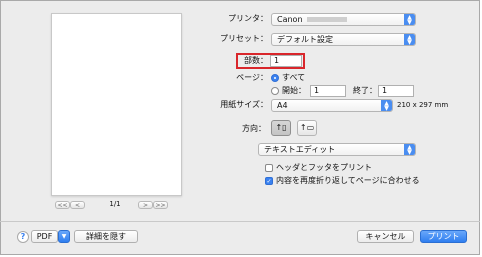 This screenshot has height=257, width=482. Describe the element at coordinates (282, 105) in the screenshot. I see `paper-size-value: A4` at that location.